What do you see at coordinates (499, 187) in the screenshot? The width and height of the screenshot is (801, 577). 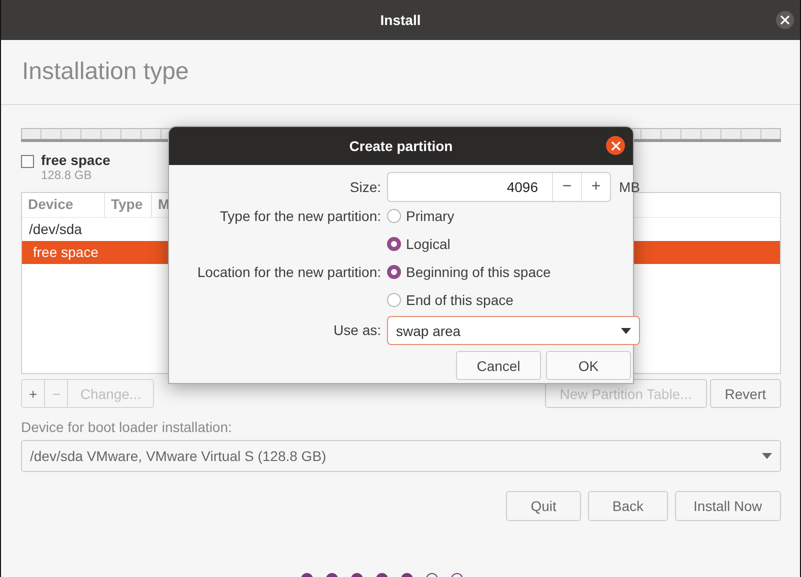 I see `size-spinner: 4096 − +` at bounding box center [499, 187].